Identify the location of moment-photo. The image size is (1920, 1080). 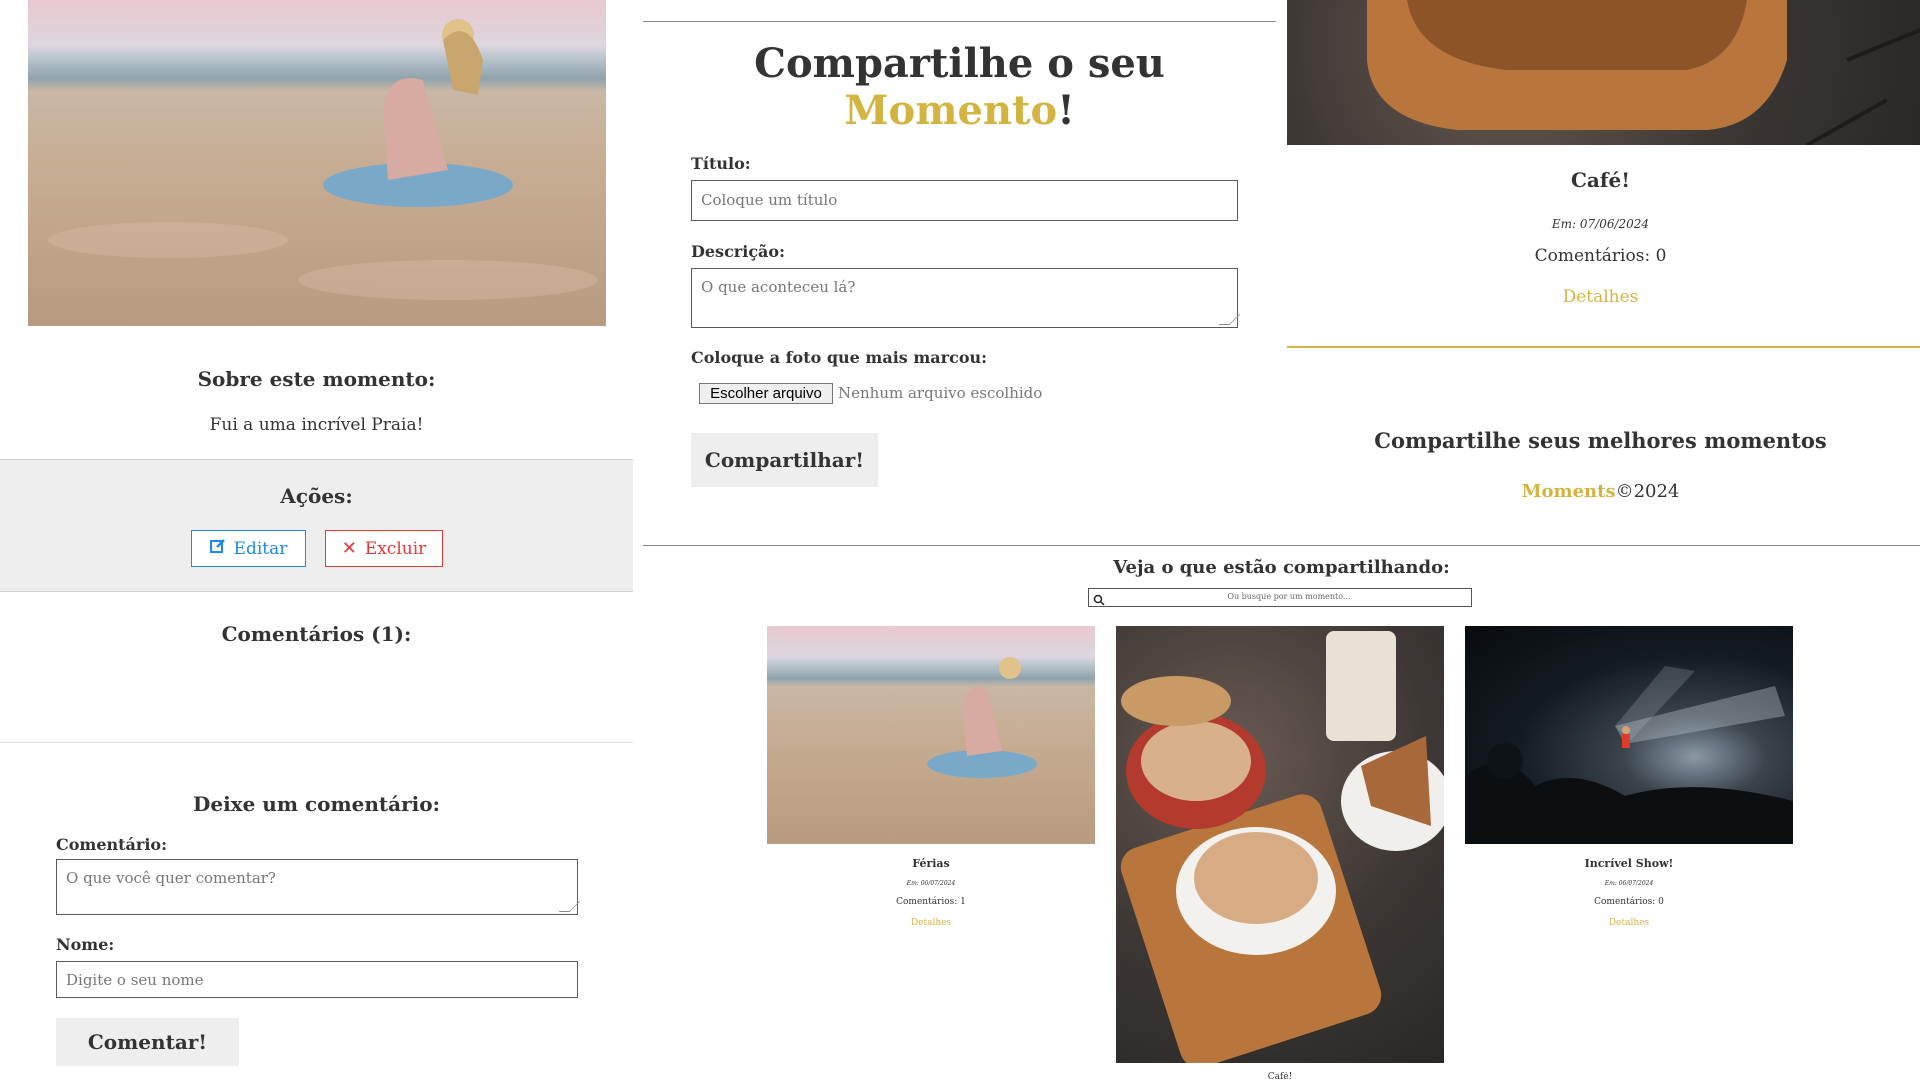
(317, 163).